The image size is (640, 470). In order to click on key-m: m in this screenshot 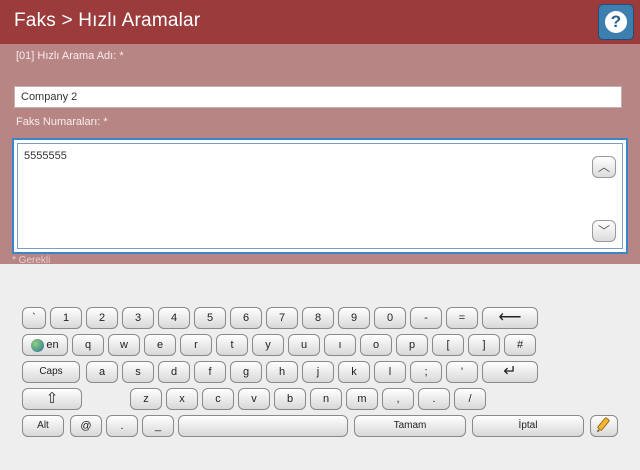, I will do `click(362, 399)`.